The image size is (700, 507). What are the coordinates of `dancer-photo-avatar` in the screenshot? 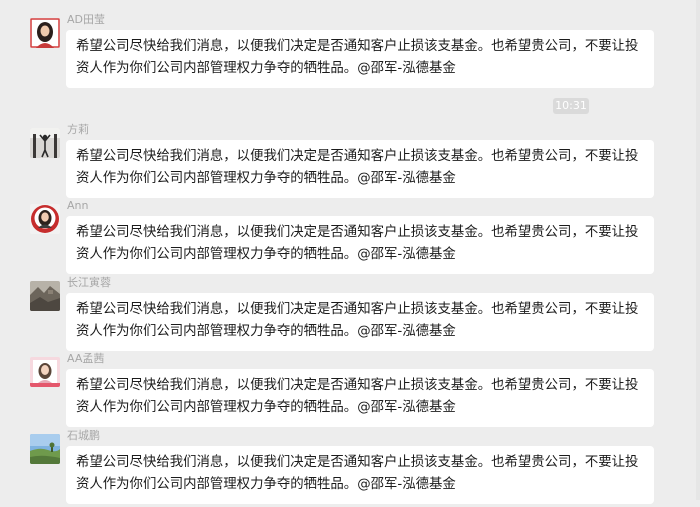 It's located at (45, 143).